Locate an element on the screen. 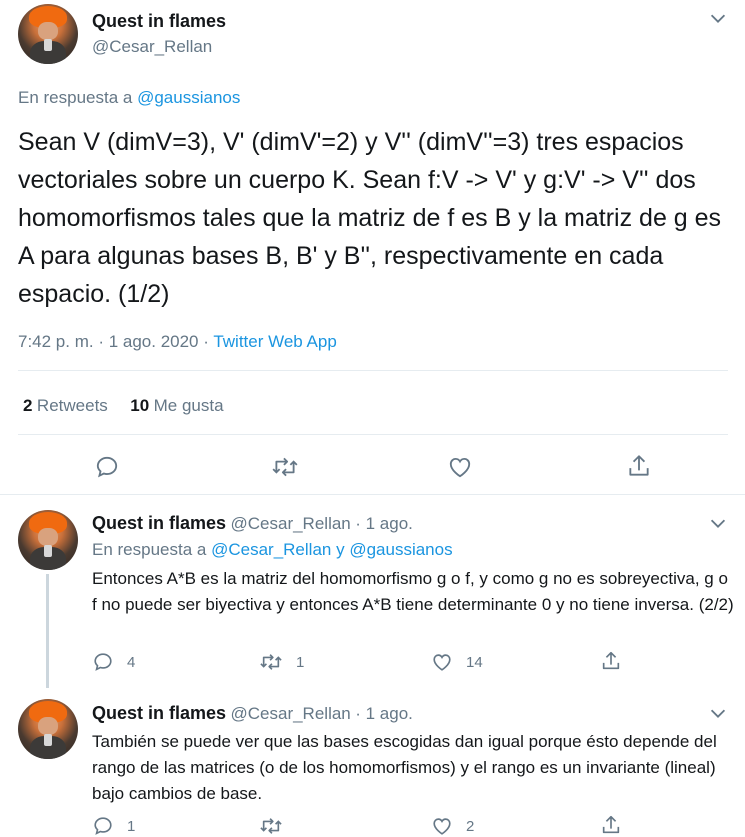 The height and width of the screenshot is (837, 745). reply-to-link-2: @gaussianos is located at coordinates (400, 549).